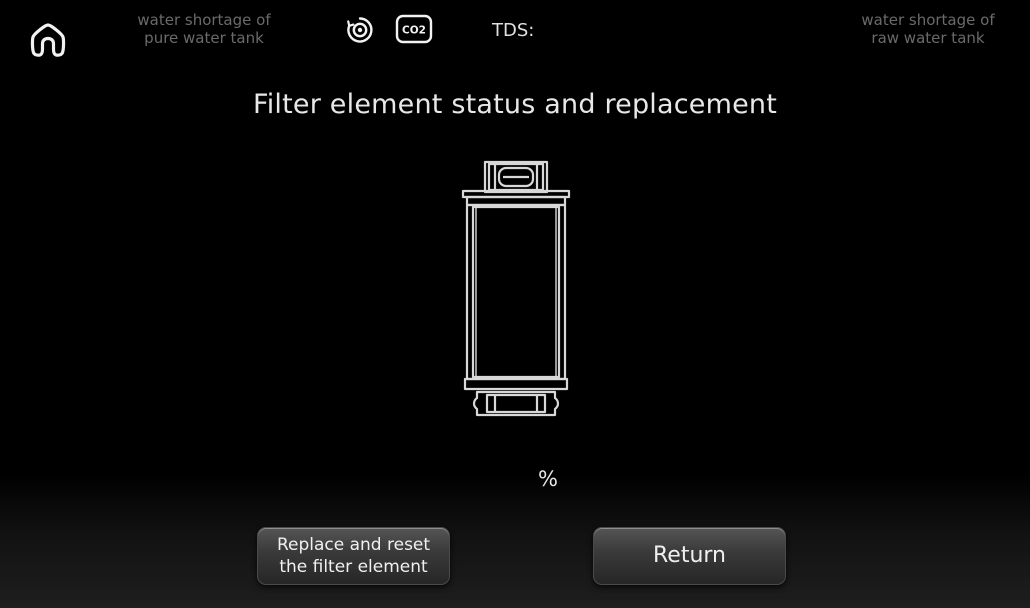 The height and width of the screenshot is (608, 1030). I want to click on replace-reset-filter-button: Replace and reset the filter element, so click(353, 556).